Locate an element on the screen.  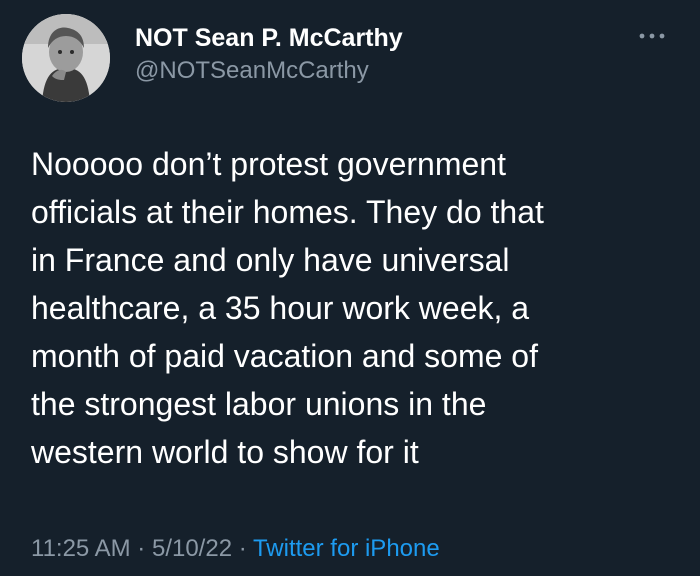
tweet-source-link: Twitter for iPhone is located at coordinates (346, 548).